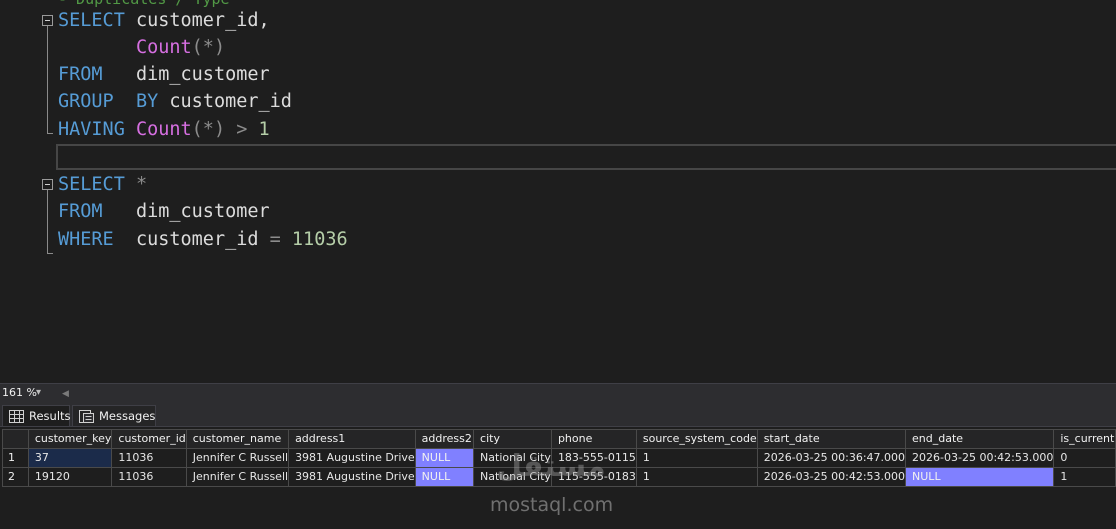  I want to click on column-header: start_date, so click(831, 439).